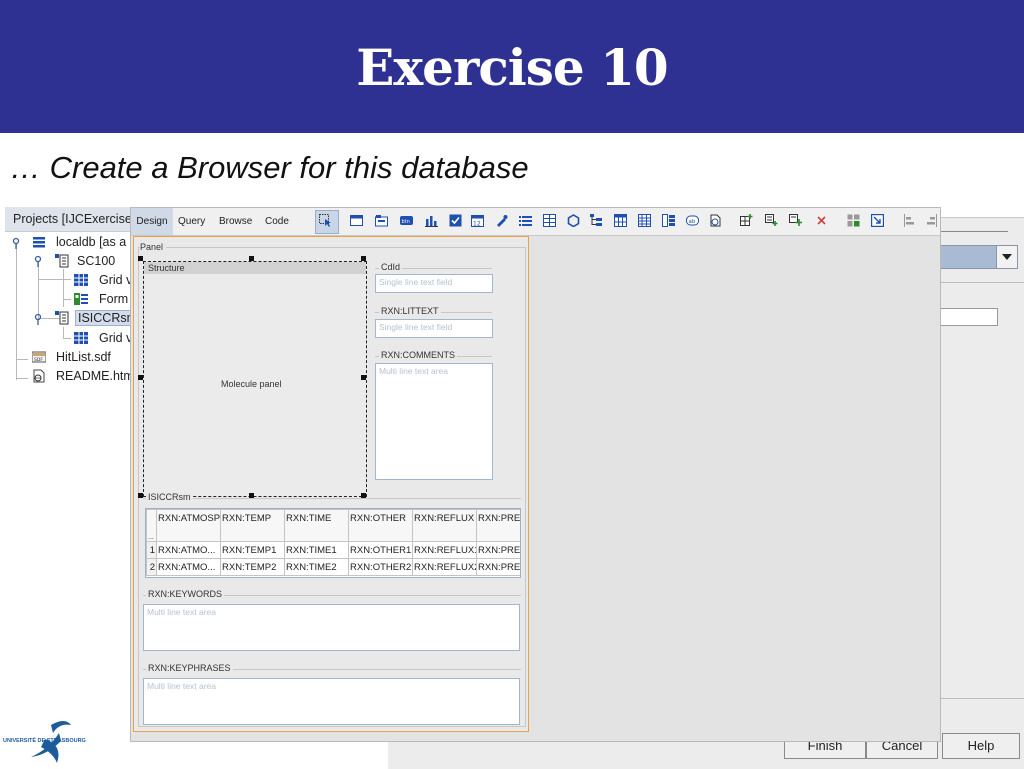 Image resolution: width=1024 pixels, height=769 pixels. What do you see at coordinates (277, 221) in the screenshot?
I see `tab-code: Code` at bounding box center [277, 221].